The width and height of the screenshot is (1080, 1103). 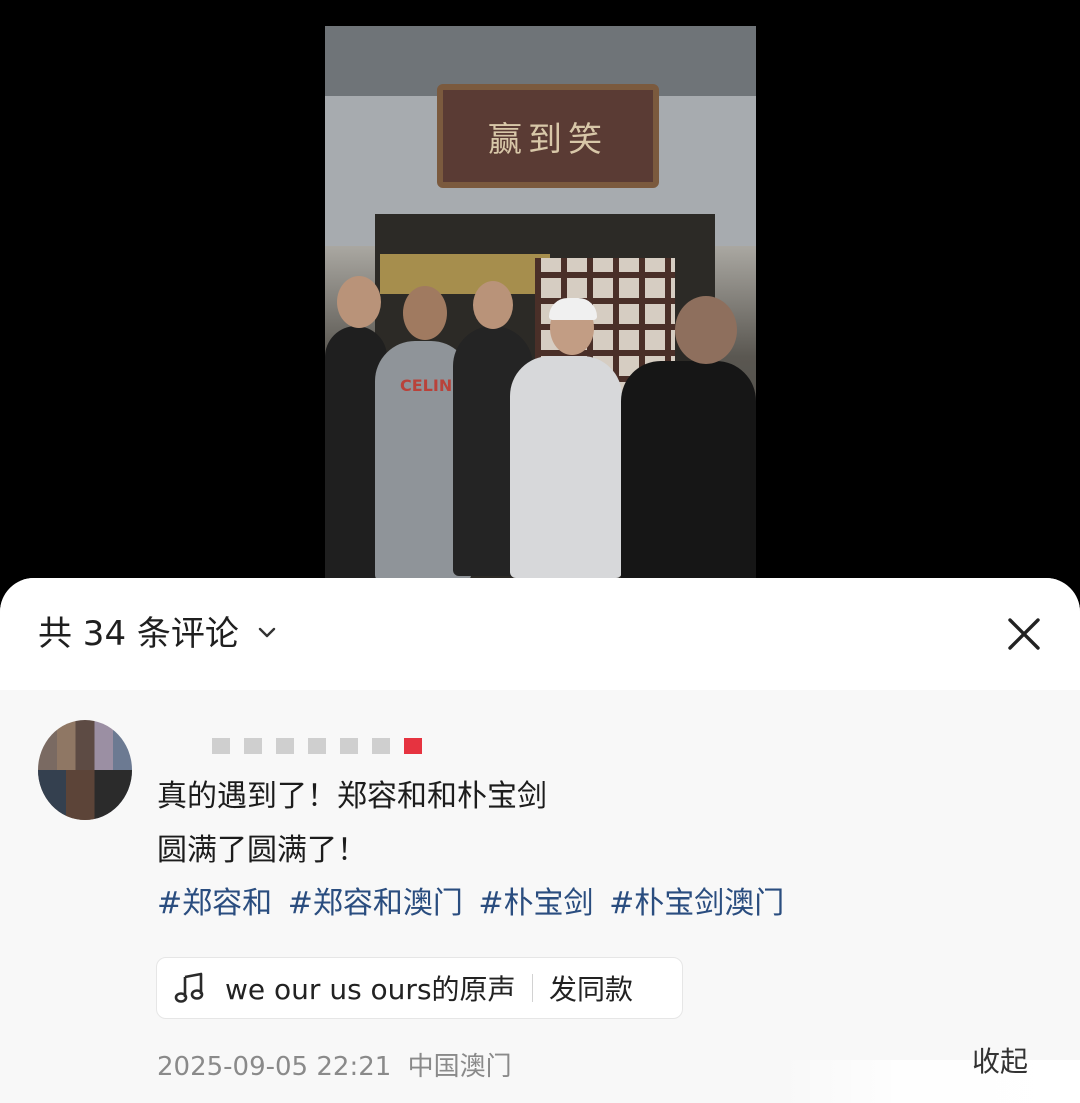 I want to click on username-blurred, so click(x=317, y=746).